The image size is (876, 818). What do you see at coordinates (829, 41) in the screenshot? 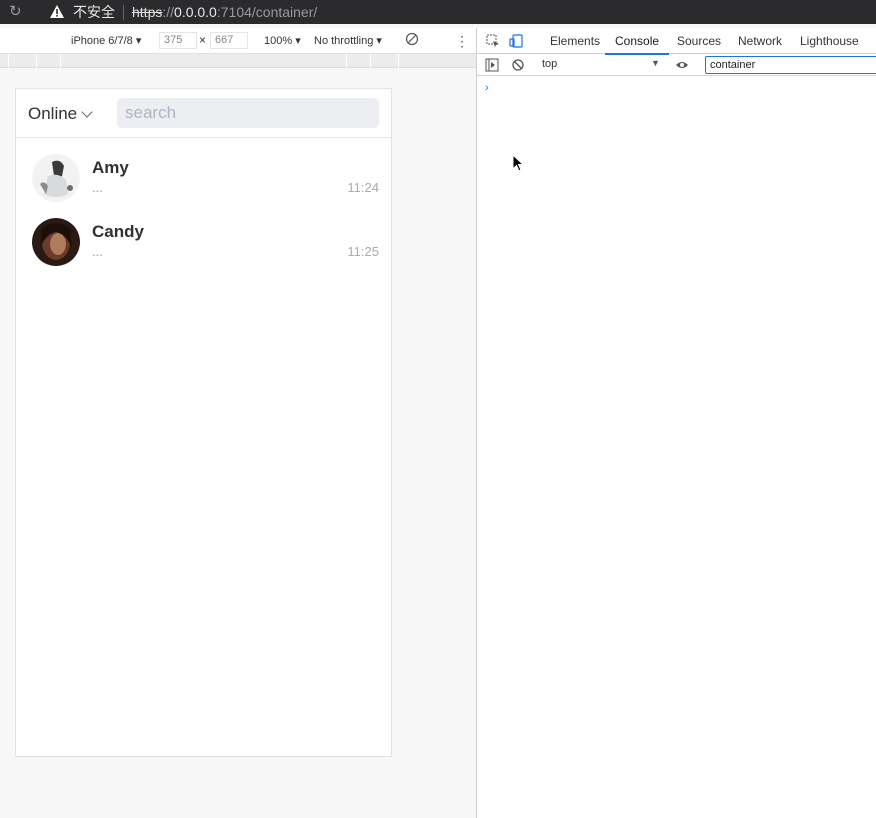
I see `tab-lighthouse: Lighthouse` at bounding box center [829, 41].